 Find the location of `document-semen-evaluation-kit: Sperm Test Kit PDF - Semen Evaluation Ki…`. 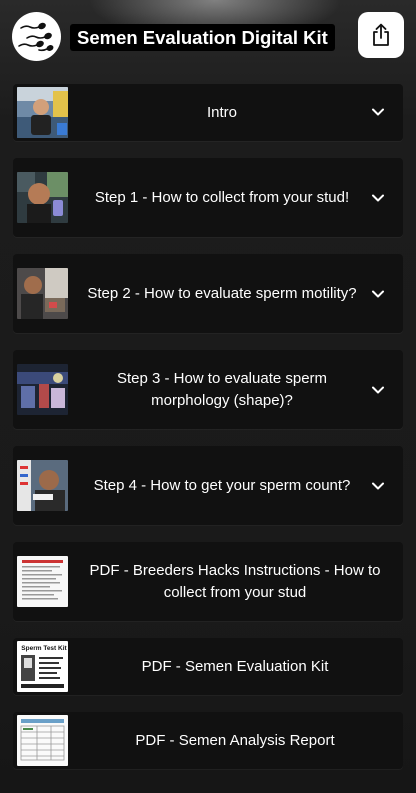

document-semen-evaluation-kit: Sperm Test Kit PDF - Semen Evaluation Ki… is located at coordinates (208, 666).